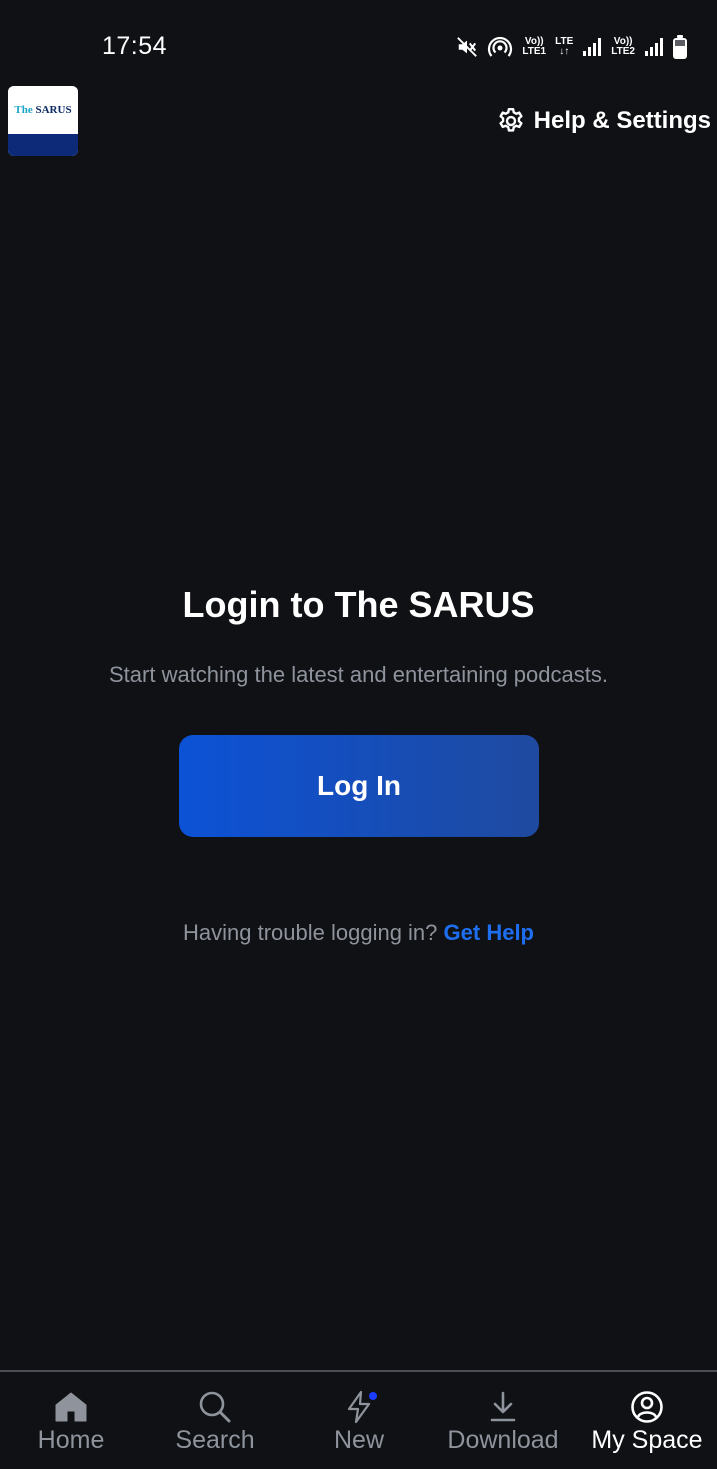 The image size is (717, 1469). Describe the element at coordinates (215, 1425) in the screenshot. I see `nav-item-search: Search` at that location.